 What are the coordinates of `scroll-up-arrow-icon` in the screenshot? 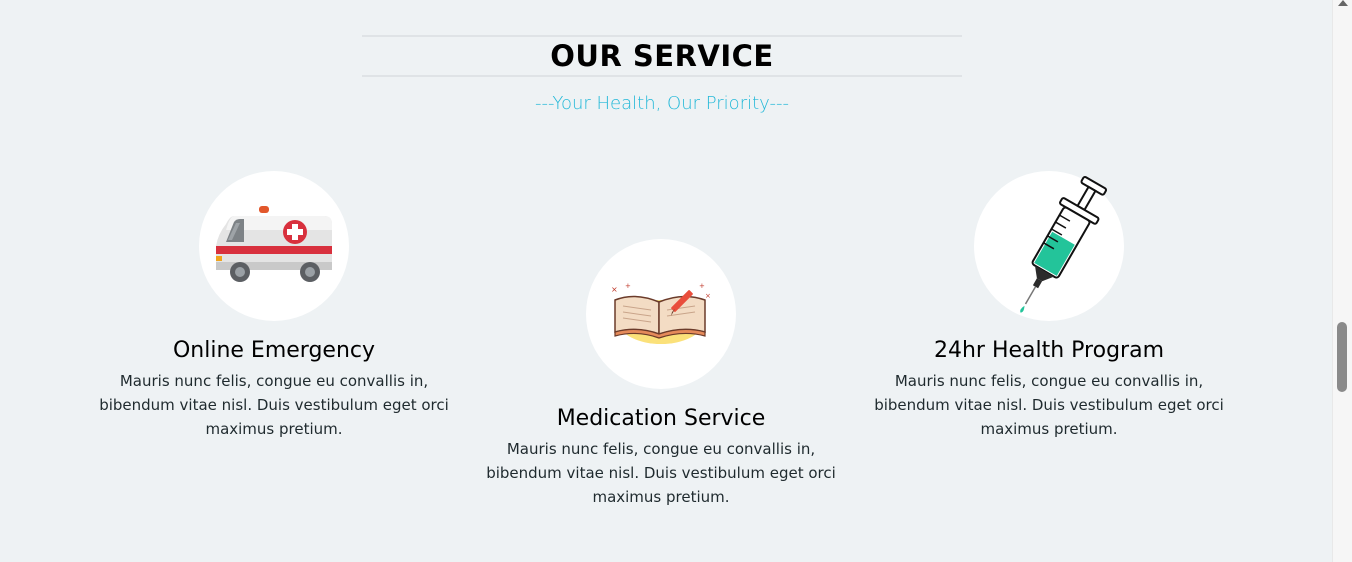 It's located at (1343, 3).